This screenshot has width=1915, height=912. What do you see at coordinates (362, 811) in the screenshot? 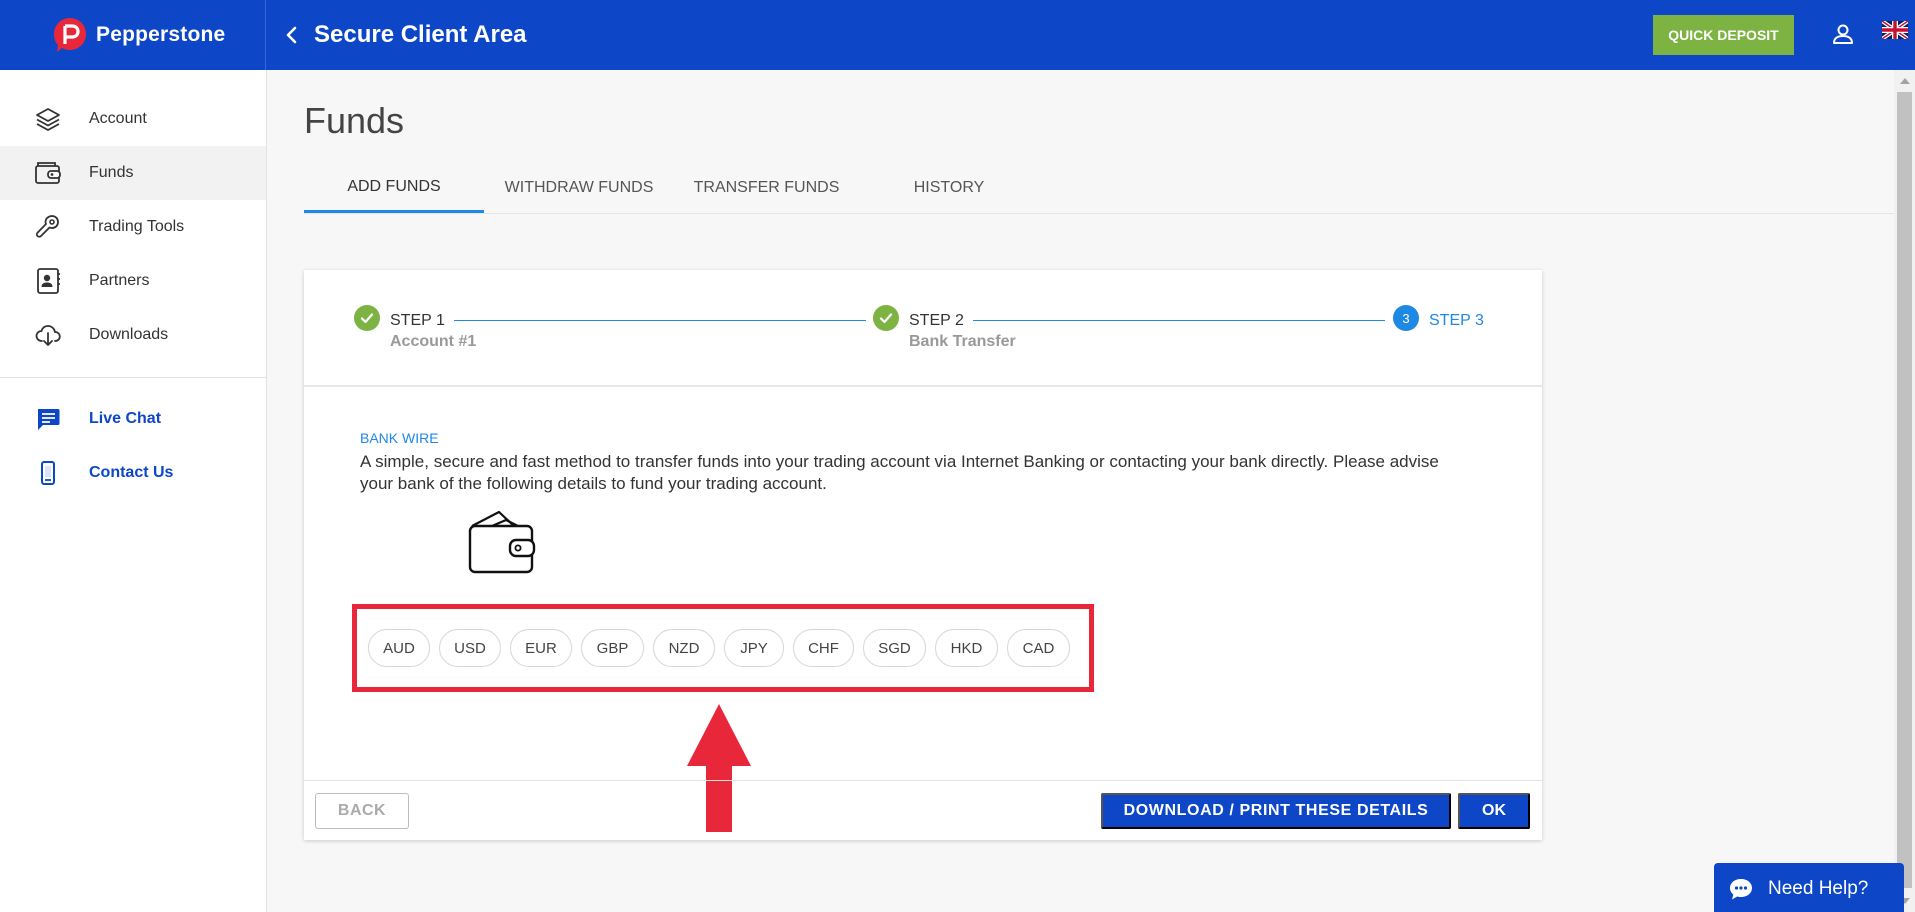
I see `back-button: BACK` at bounding box center [362, 811].